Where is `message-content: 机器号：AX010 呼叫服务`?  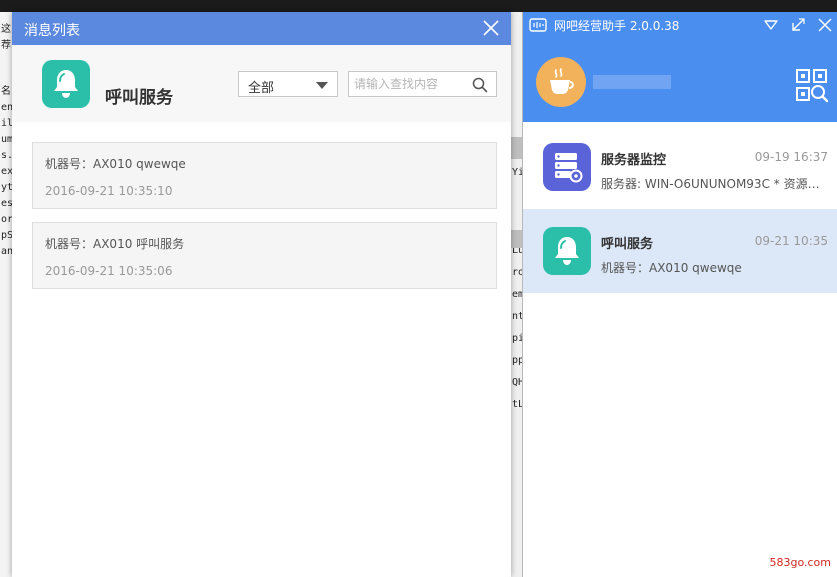
message-content: 机器号：AX010 呼叫服务 is located at coordinates (115, 244).